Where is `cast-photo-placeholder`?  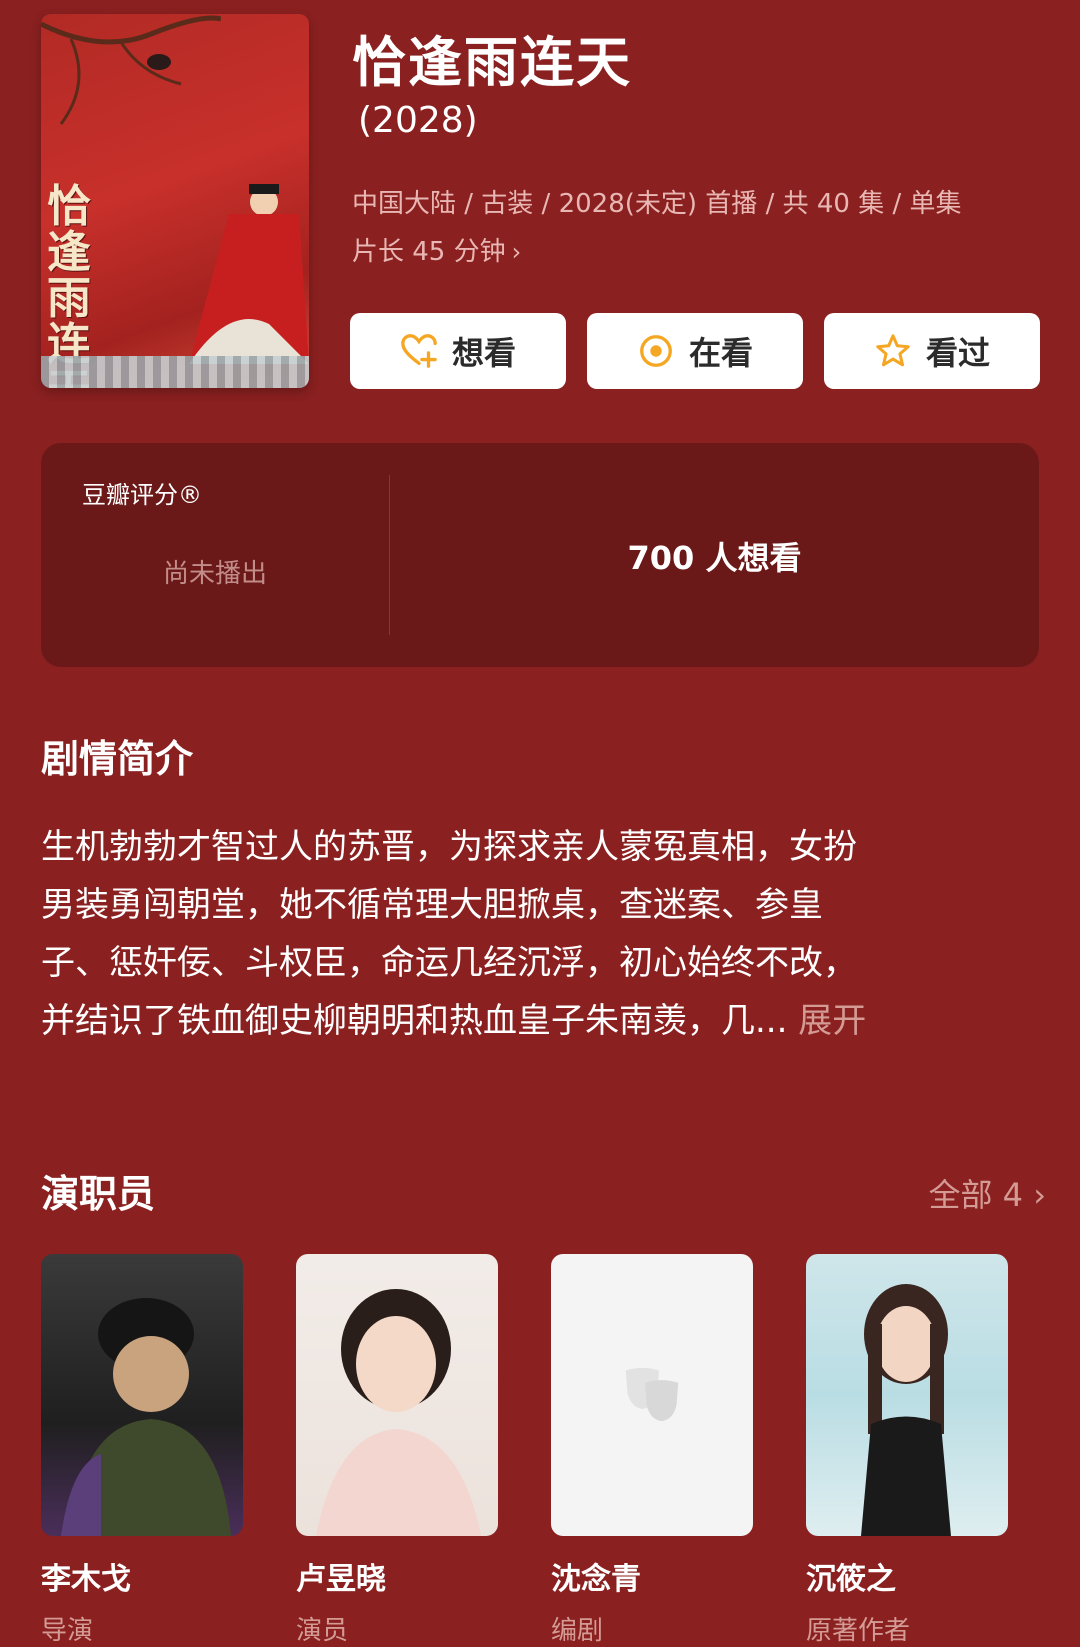 cast-photo-placeholder is located at coordinates (652, 1395).